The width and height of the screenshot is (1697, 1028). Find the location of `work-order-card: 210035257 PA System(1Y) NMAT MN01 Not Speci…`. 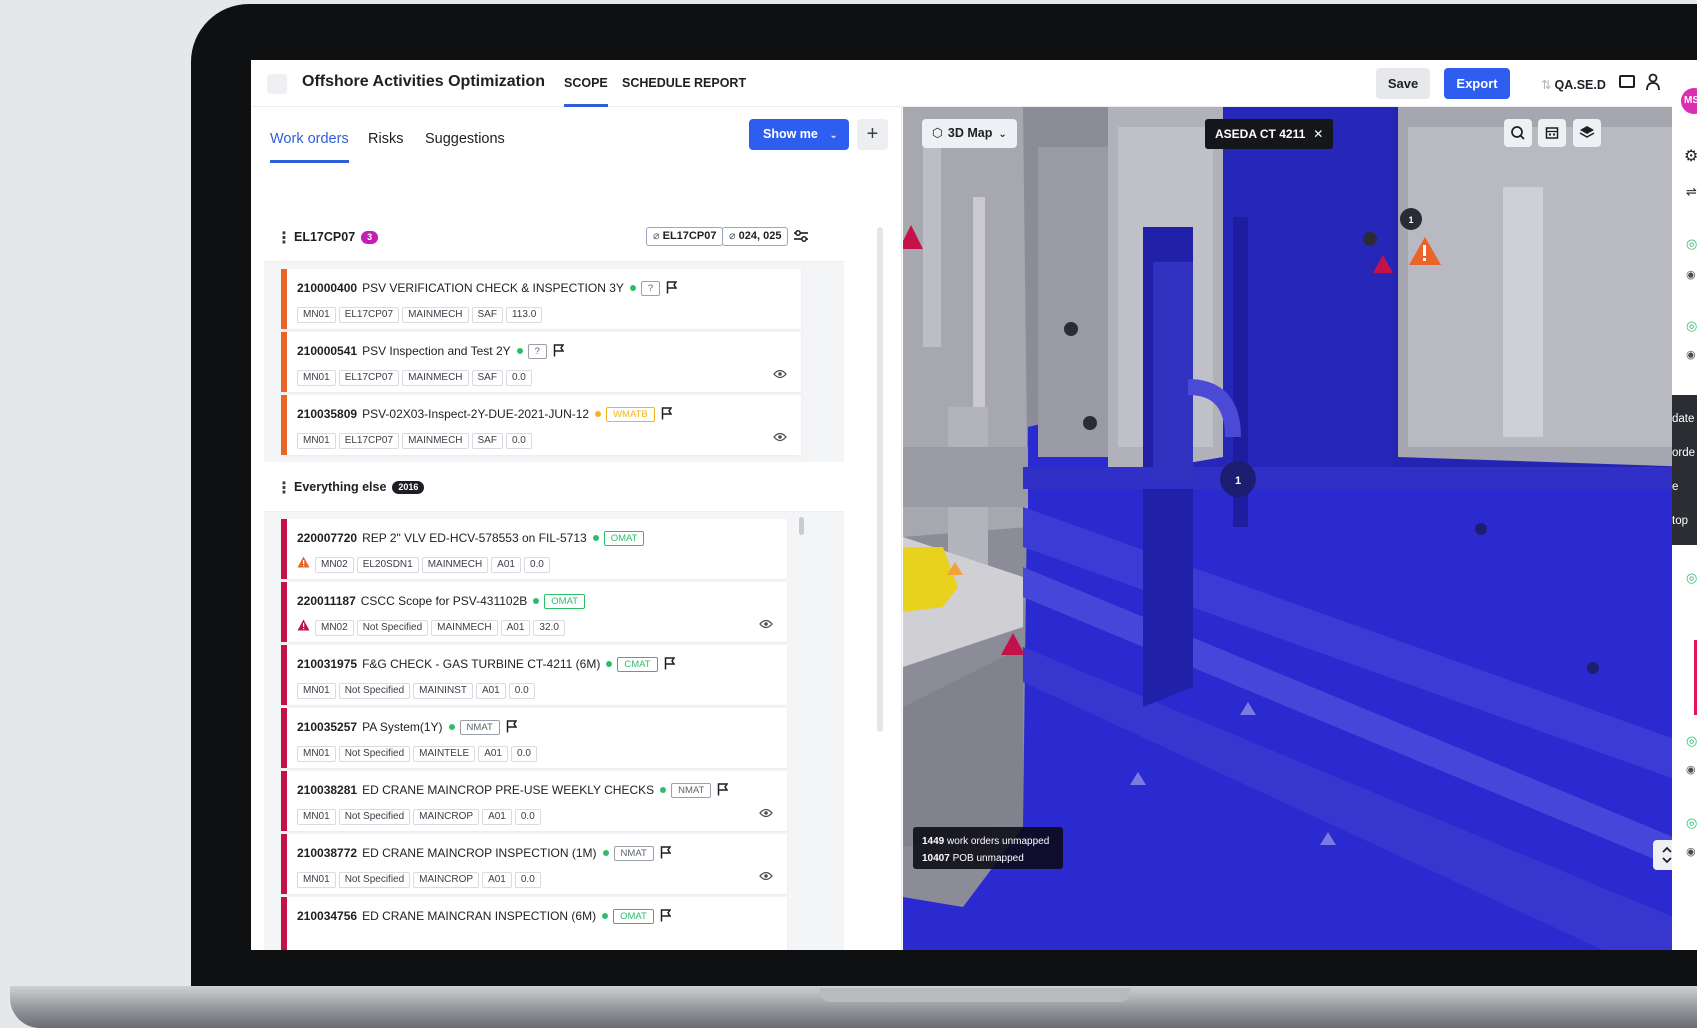

work-order-card: 210035257 PA System(1Y) NMAT MN01 Not Speci… is located at coordinates (534, 738).